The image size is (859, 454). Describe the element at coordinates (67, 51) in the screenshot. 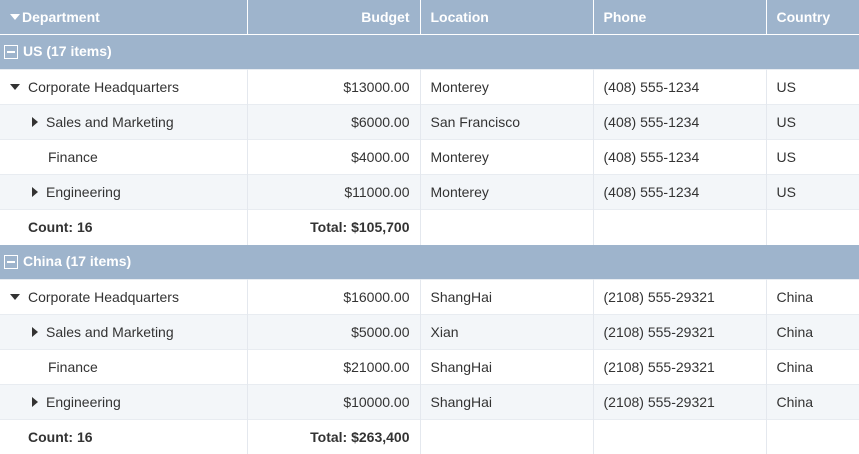

I see `group-label: US (17 items)` at that location.